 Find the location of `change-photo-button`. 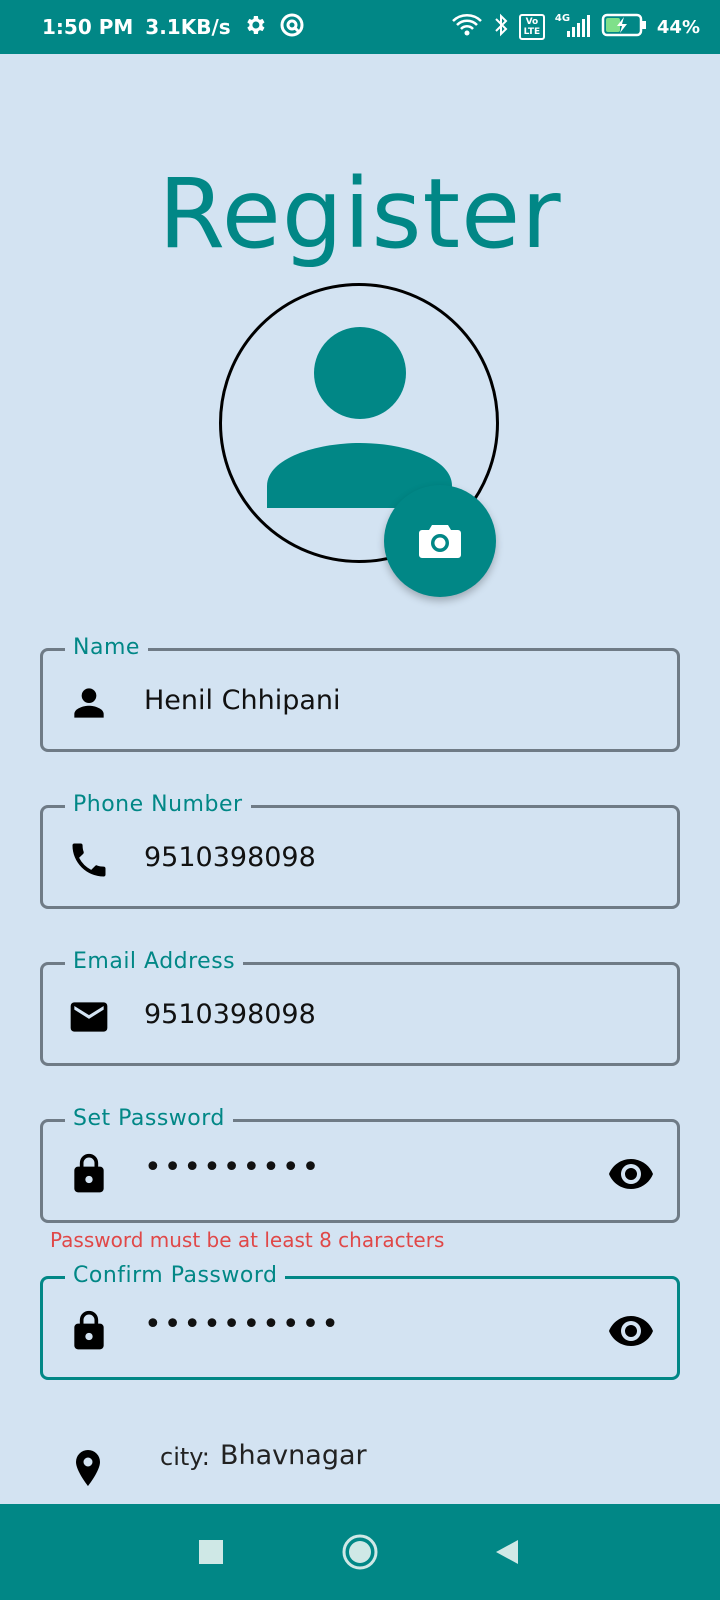

change-photo-button is located at coordinates (440, 541).